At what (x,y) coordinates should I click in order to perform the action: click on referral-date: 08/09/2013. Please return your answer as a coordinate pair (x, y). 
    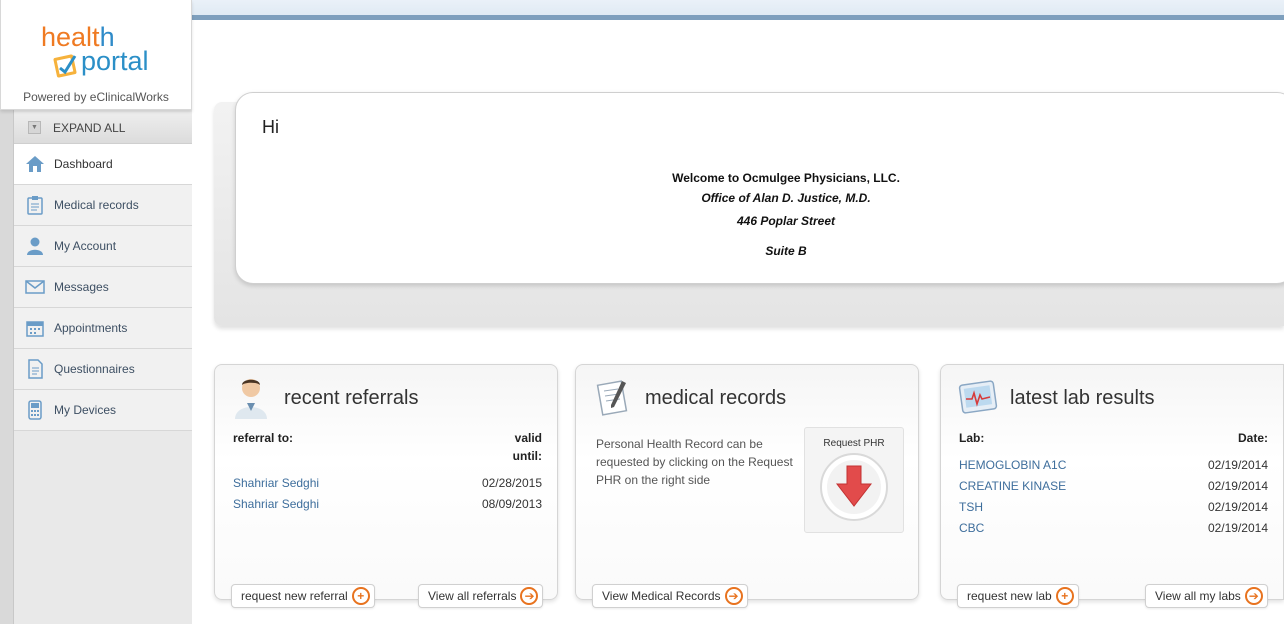
    Looking at the image, I should click on (511, 504).